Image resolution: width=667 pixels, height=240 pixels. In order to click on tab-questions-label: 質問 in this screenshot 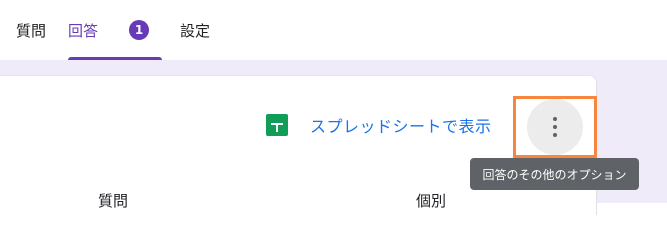, I will do `click(31, 30)`.